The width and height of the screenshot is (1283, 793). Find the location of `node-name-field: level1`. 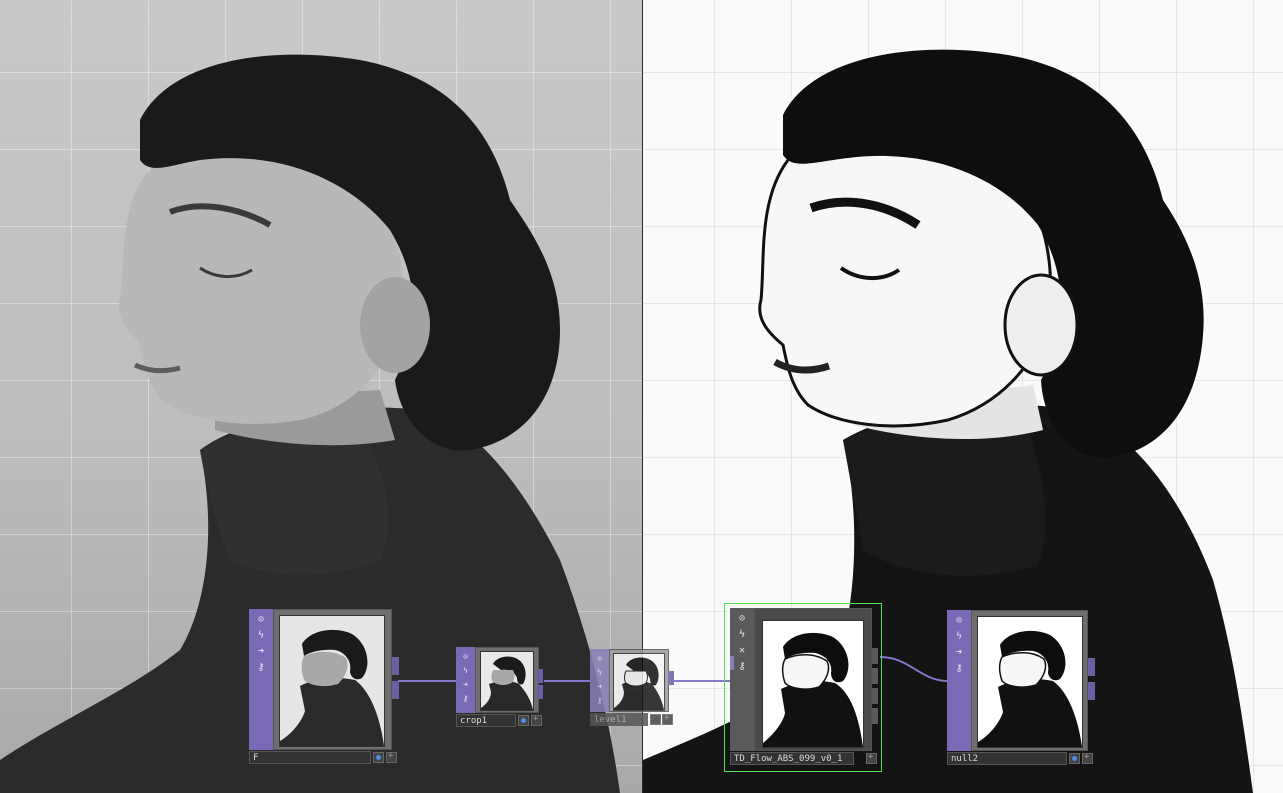

node-name-field: level1 is located at coordinates (619, 719).